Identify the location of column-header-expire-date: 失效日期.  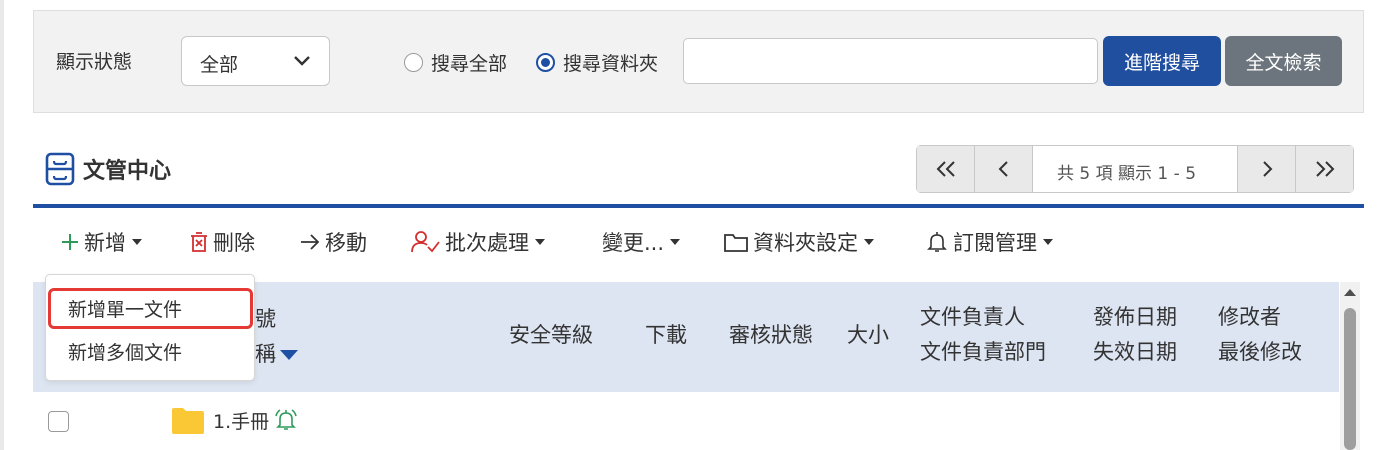
(1135, 352).